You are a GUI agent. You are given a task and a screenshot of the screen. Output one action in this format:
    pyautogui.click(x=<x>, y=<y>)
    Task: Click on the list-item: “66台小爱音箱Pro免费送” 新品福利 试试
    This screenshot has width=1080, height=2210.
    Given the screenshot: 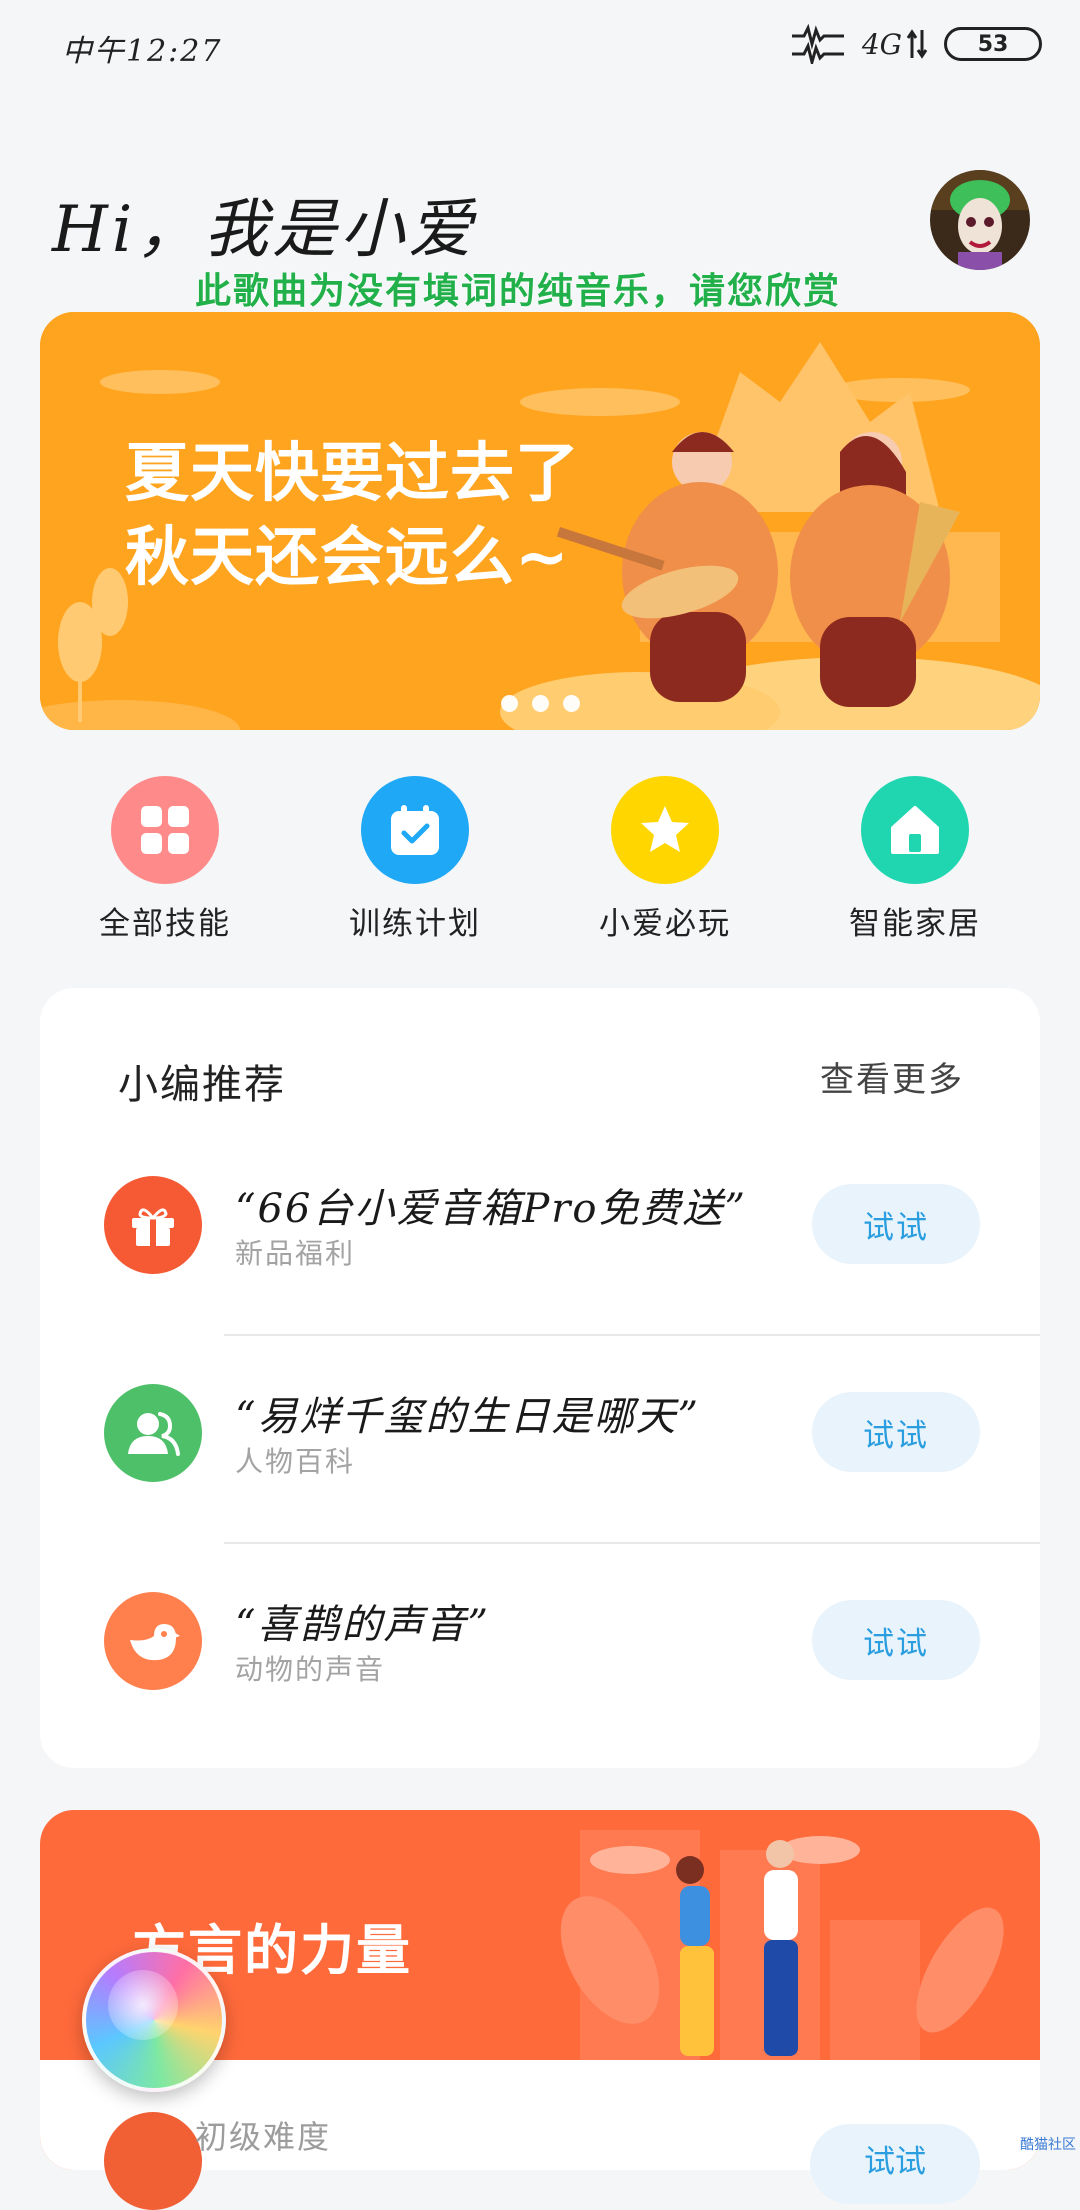 What is the action you would take?
    pyautogui.click(x=540, y=1232)
    